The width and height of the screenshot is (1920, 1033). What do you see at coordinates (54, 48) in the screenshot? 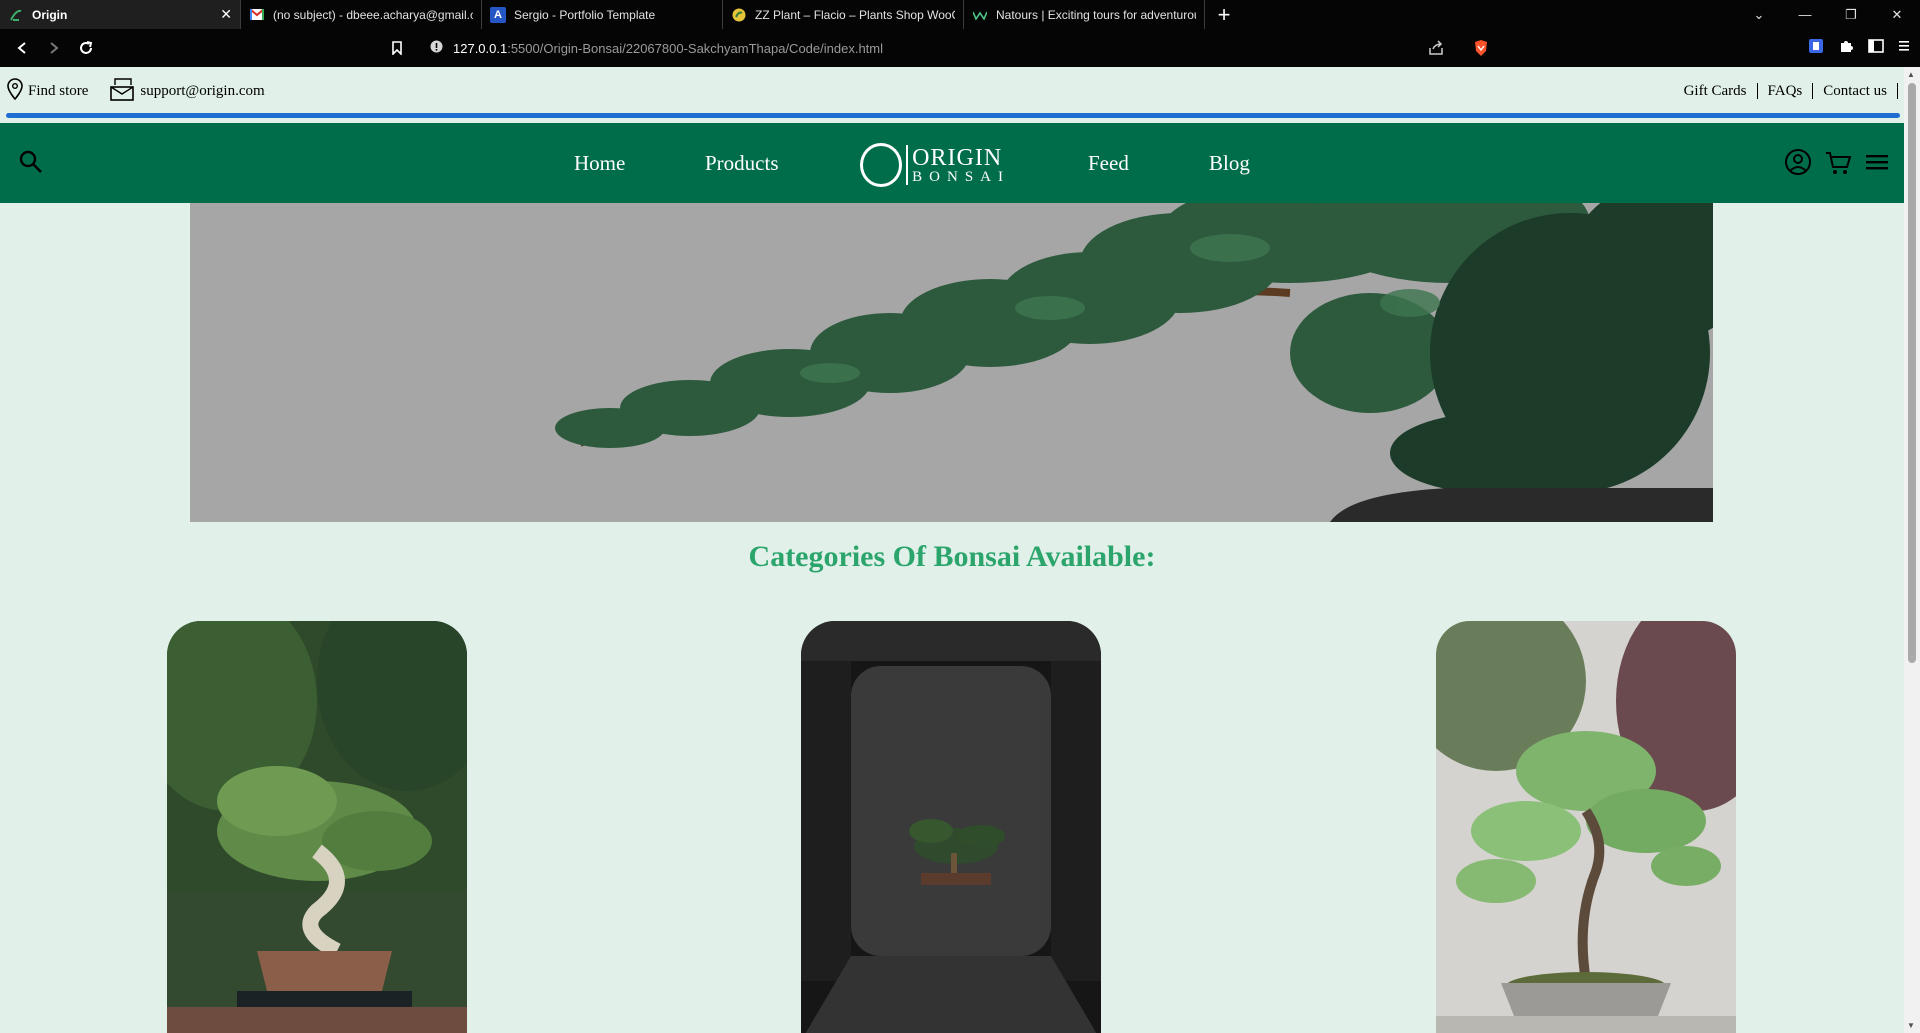
I see `forward-icon` at bounding box center [54, 48].